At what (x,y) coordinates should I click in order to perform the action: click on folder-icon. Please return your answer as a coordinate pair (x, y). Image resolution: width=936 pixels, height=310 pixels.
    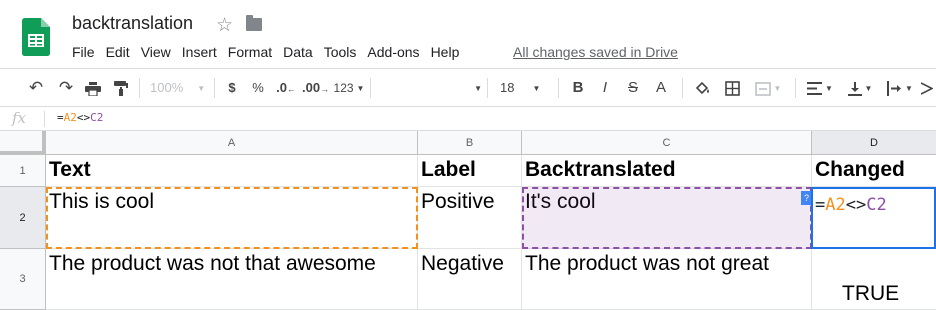
    Looking at the image, I should click on (254, 23).